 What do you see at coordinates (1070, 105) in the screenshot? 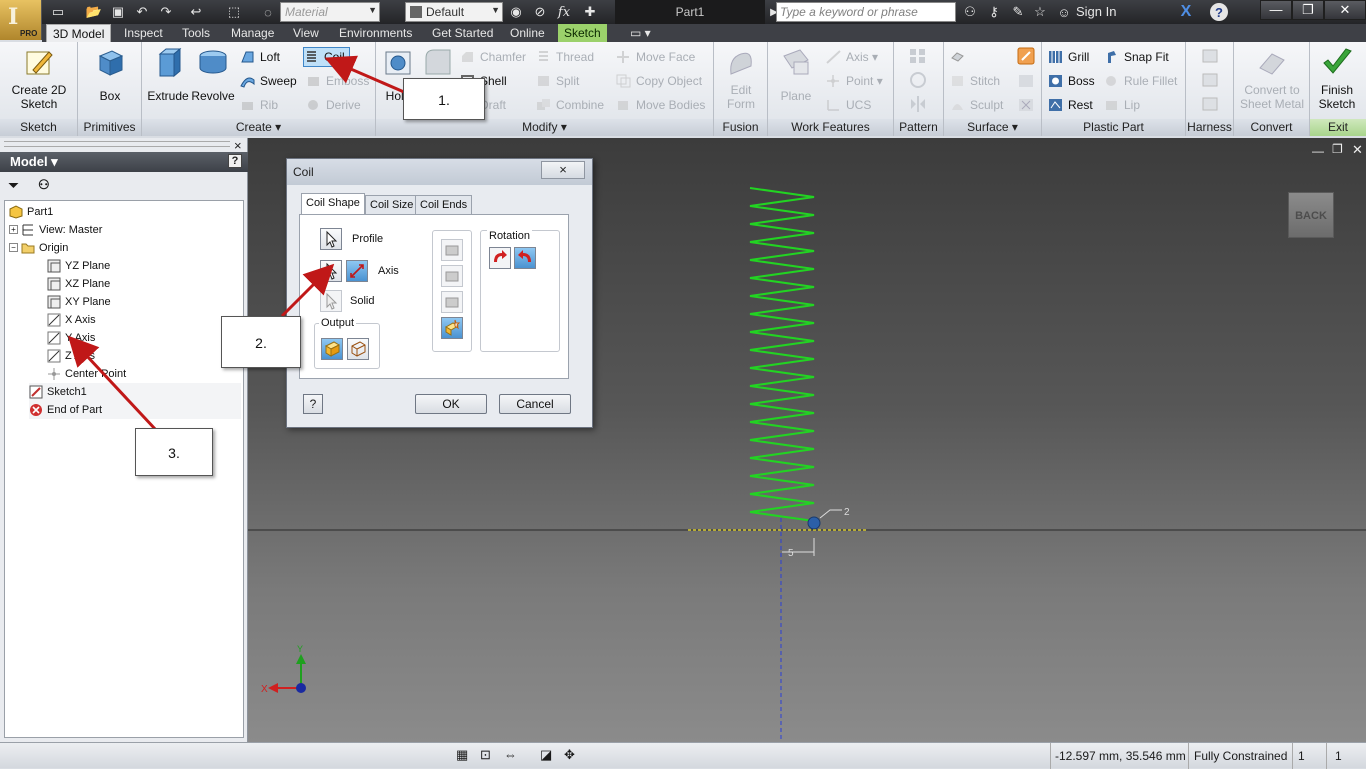
I see `rest-button: Rest` at bounding box center [1070, 105].